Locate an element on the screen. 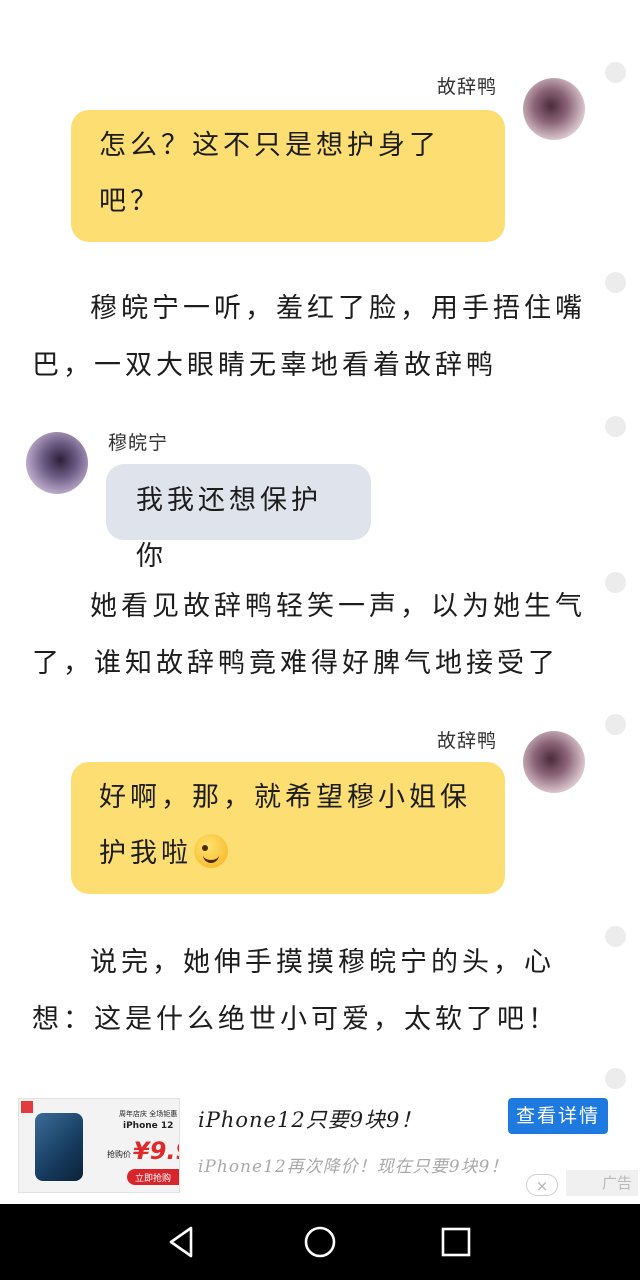 This screenshot has height=1280, width=640. chat-bubble: 我我还想保护你 is located at coordinates (238, 518).